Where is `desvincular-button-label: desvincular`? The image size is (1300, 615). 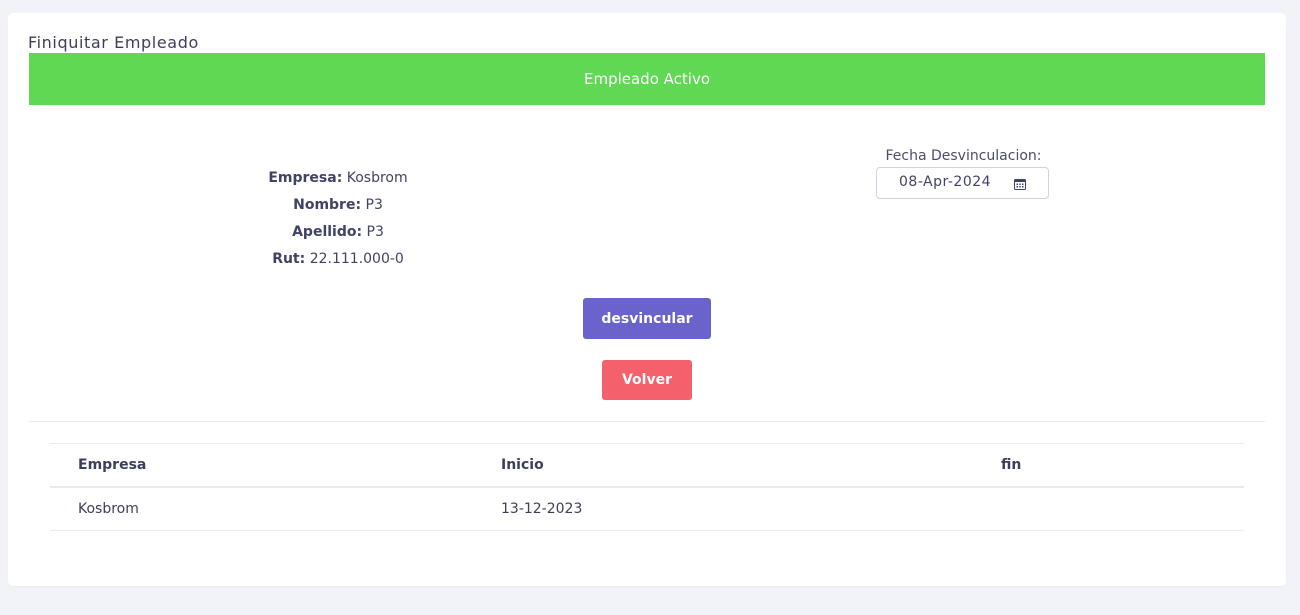
desvincular-button-label: desvincular is located at coordinates (647, 318).